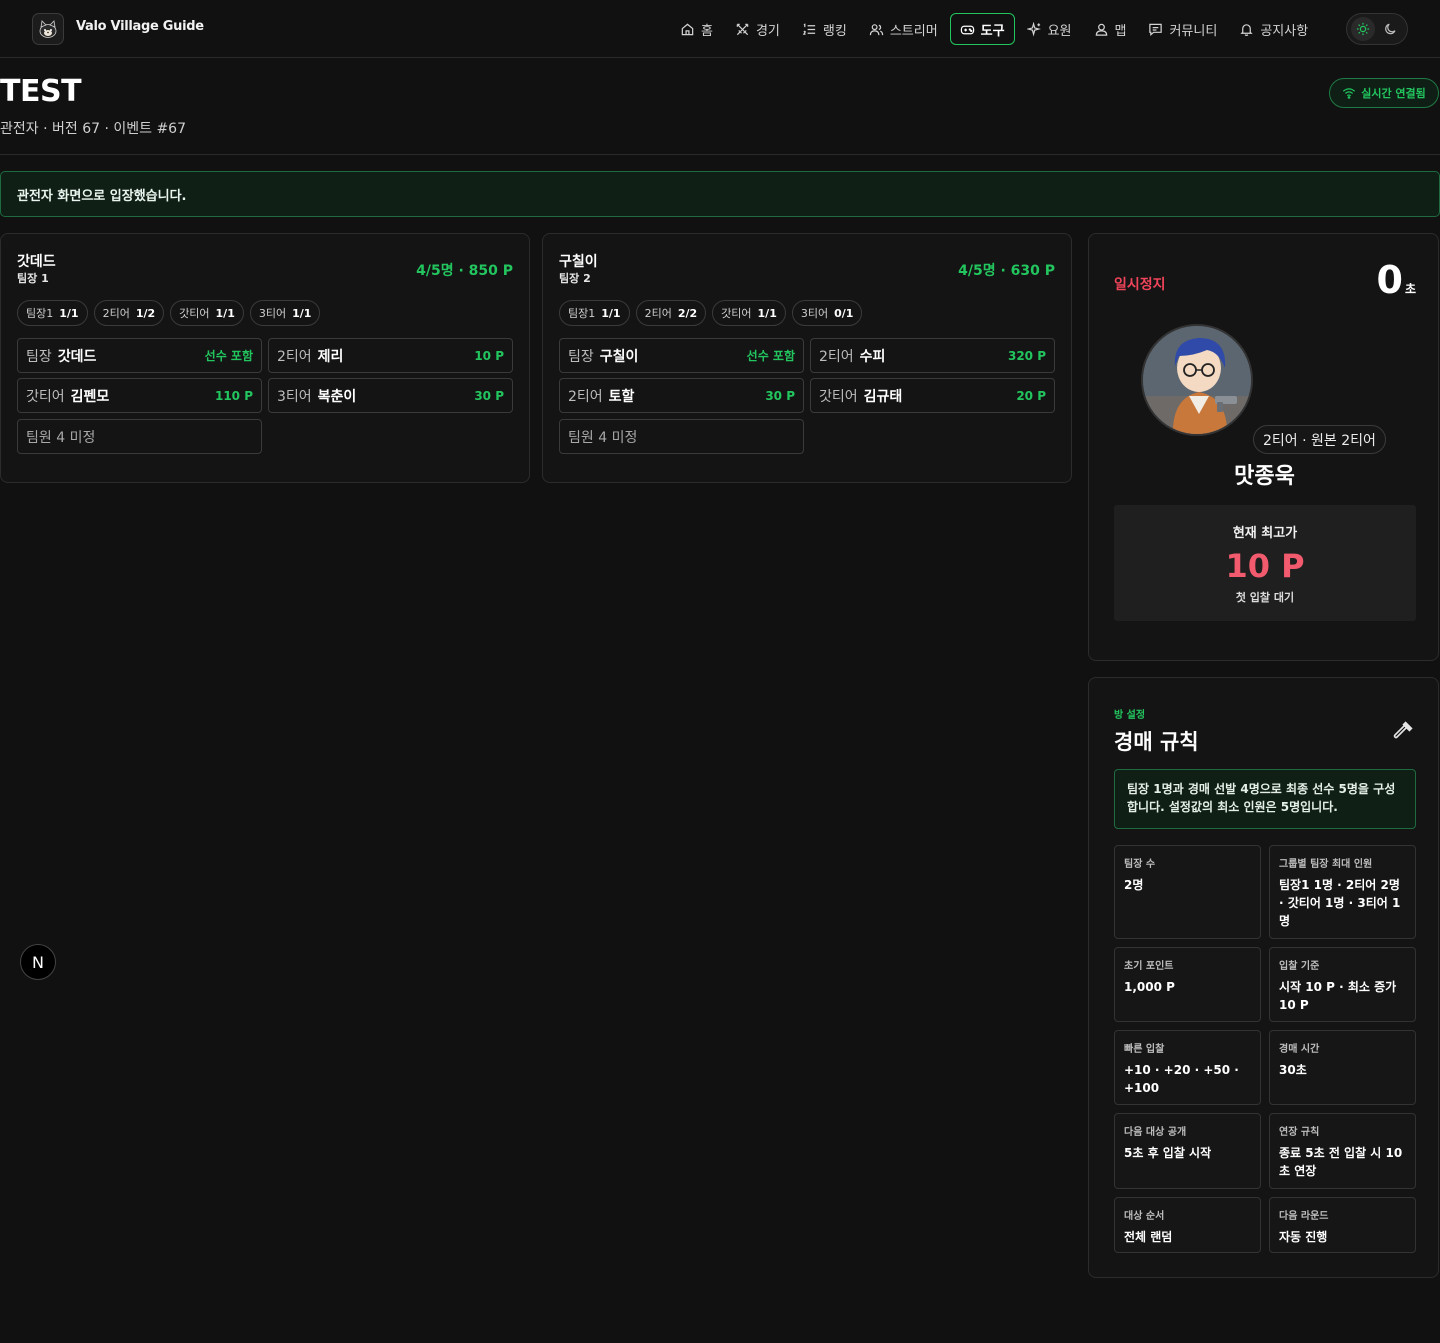 This screenshot has height=1343, width=1440. What do you see at coordinates (1246, 29) in the screenshot?
I see `bell-icon` at bounding box center [1246, 29].